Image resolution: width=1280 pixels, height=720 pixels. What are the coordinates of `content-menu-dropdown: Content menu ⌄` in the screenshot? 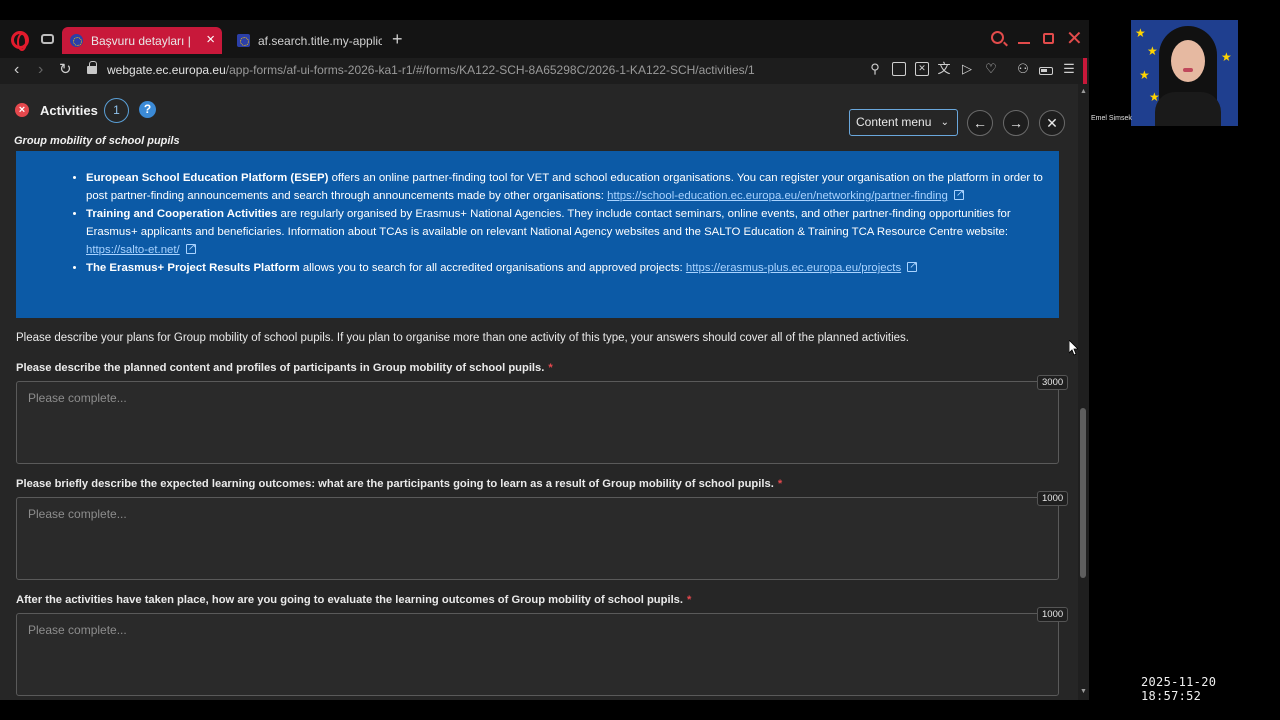 It's located at (903, 122).